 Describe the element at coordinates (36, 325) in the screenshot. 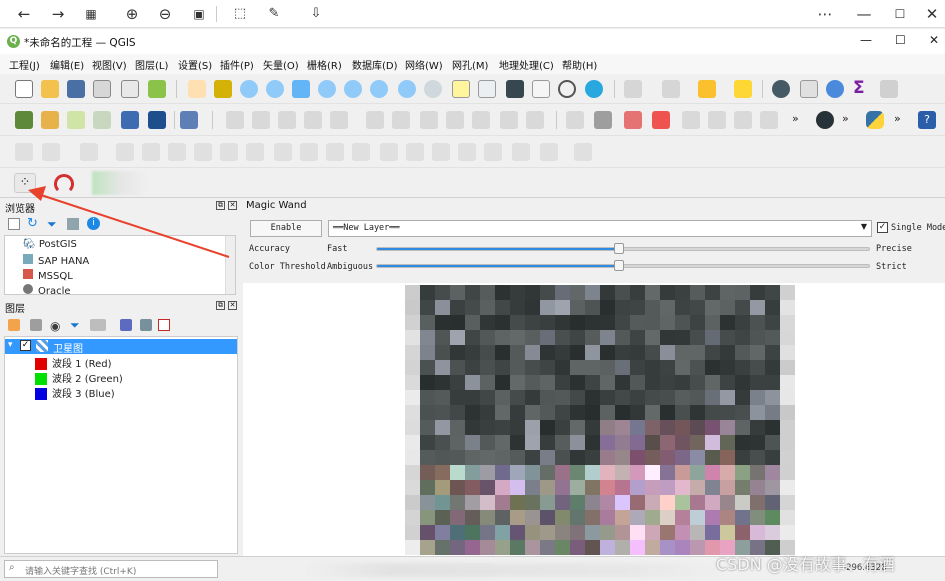

I see `add-group-icon` at that location.